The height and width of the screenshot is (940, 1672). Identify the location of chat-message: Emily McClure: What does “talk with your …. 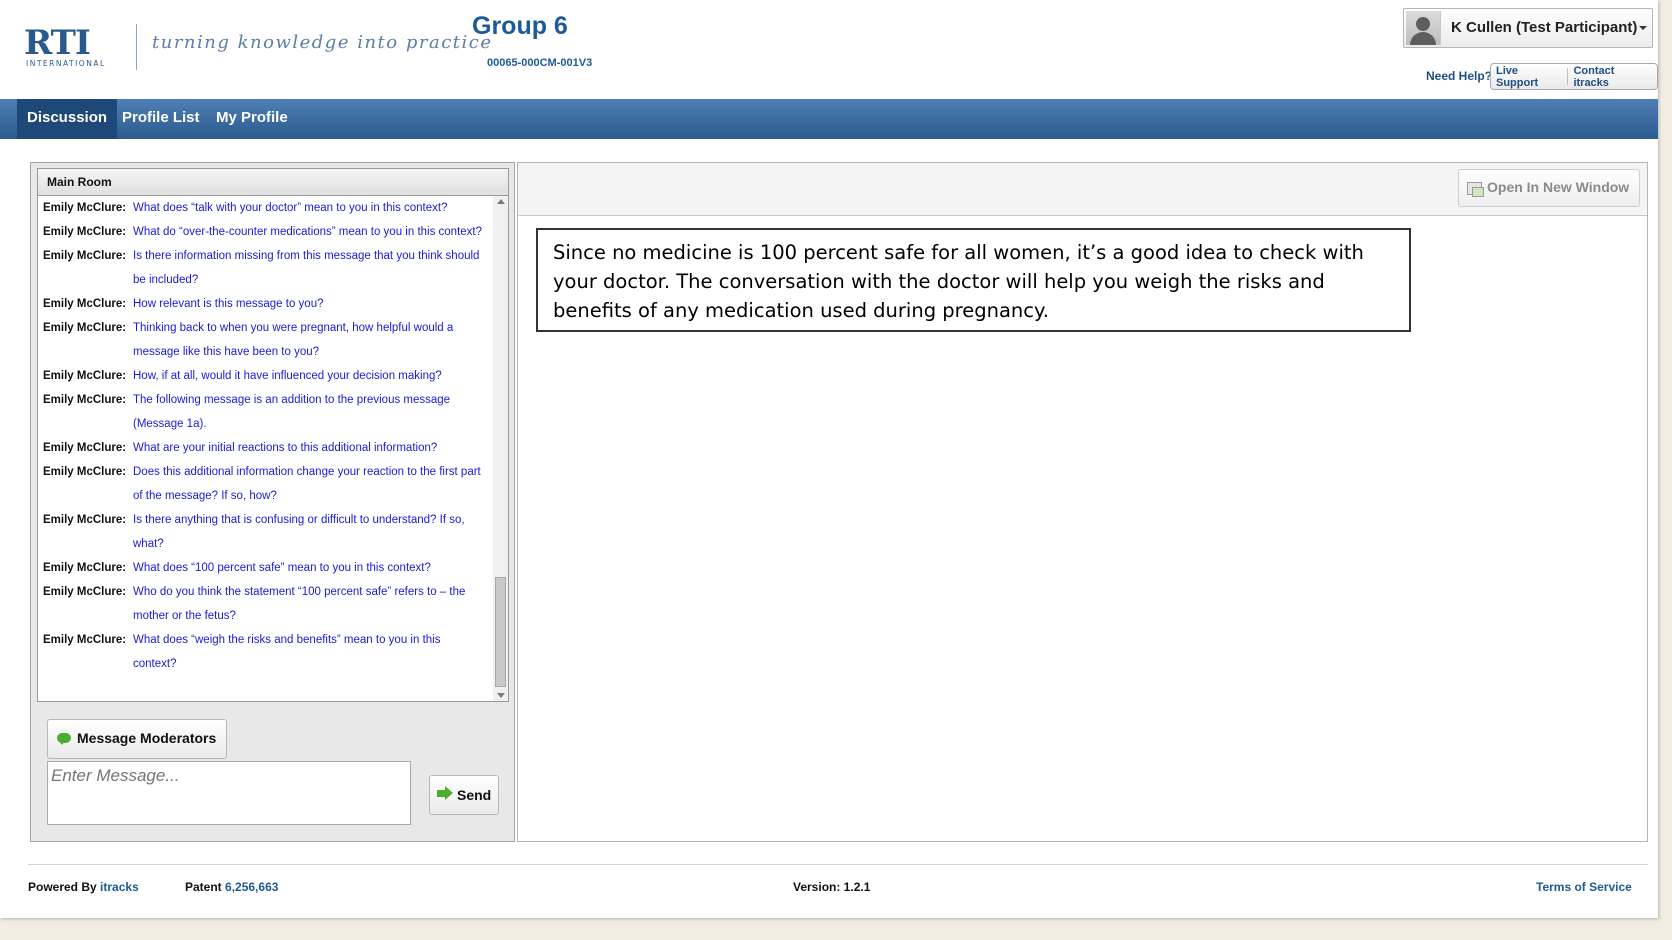
(263, 208).